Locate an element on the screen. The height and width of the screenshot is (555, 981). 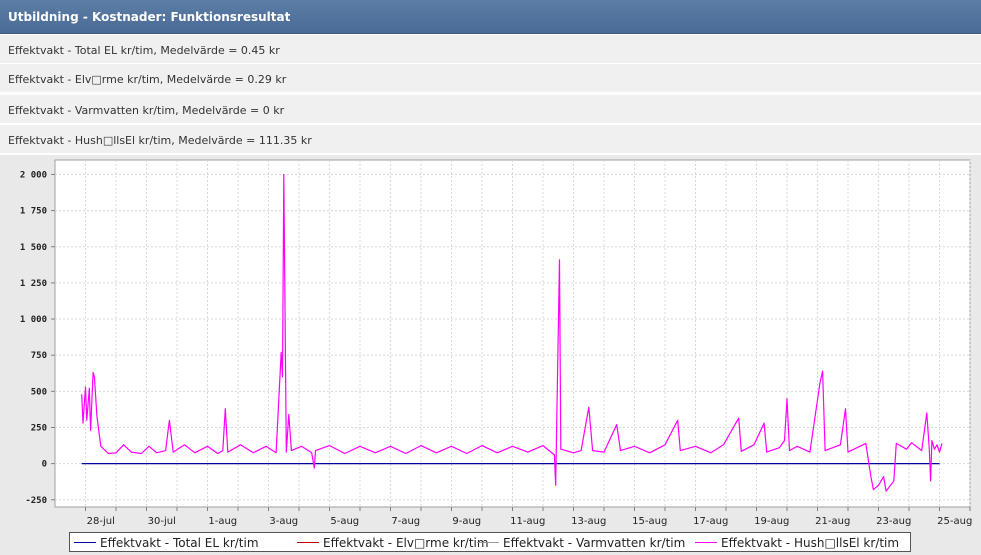
x-tick-label: 19-aug is located at coordinates (771, 521).